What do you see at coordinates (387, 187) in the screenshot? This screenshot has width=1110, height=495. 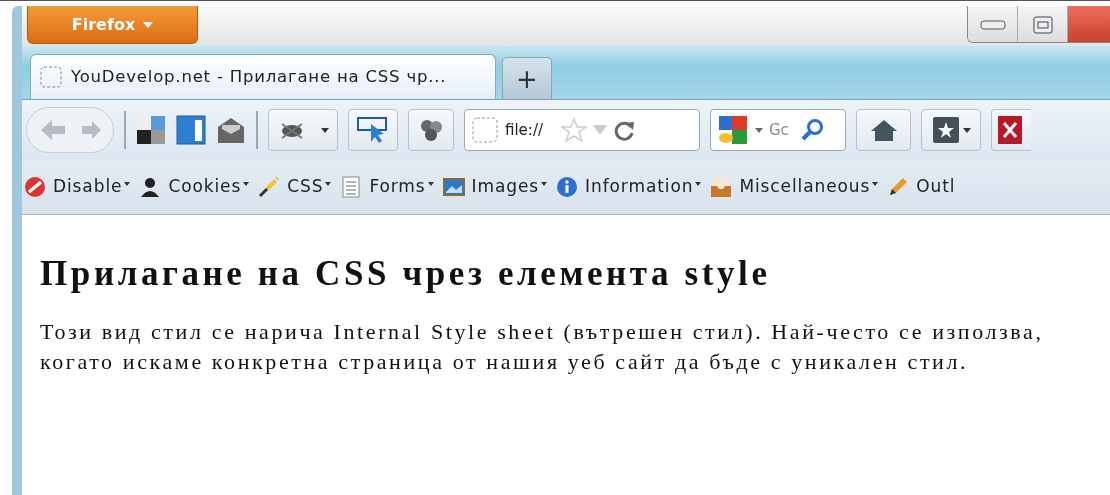 I see `addon-menu-button: Forms` at bounding box center [387, 187].